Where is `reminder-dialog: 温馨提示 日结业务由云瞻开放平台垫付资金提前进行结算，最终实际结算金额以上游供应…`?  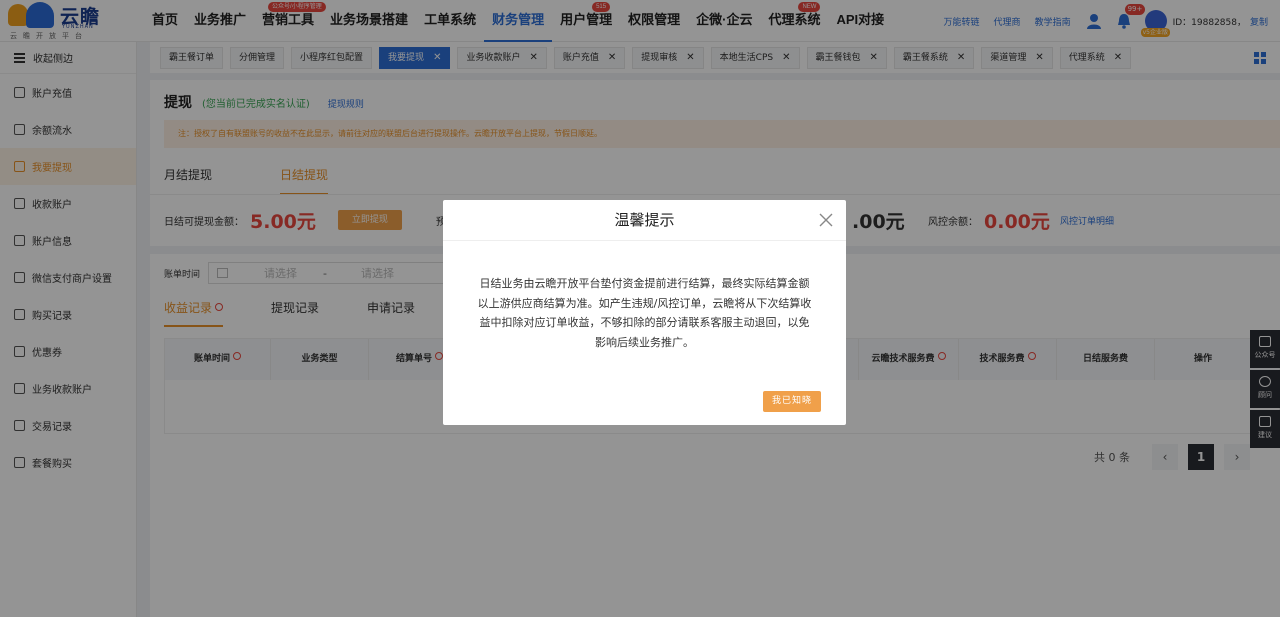 reminder-dialog: 温馨提示 日结业务由云瞻开放平台垫付资金提前进行结算，最终实际结算金额以上游供应… is located at coordinates (644, 312).